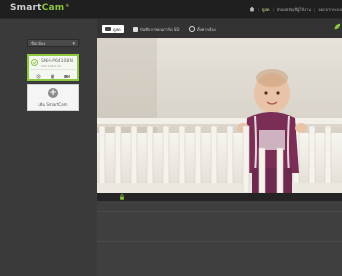 This screenshot has height=276, width=342. Describe the element at coordinates (206, 29) in the screenshot. I see `tab-settings-label: ตั้งค่ากล้อง` at that location.